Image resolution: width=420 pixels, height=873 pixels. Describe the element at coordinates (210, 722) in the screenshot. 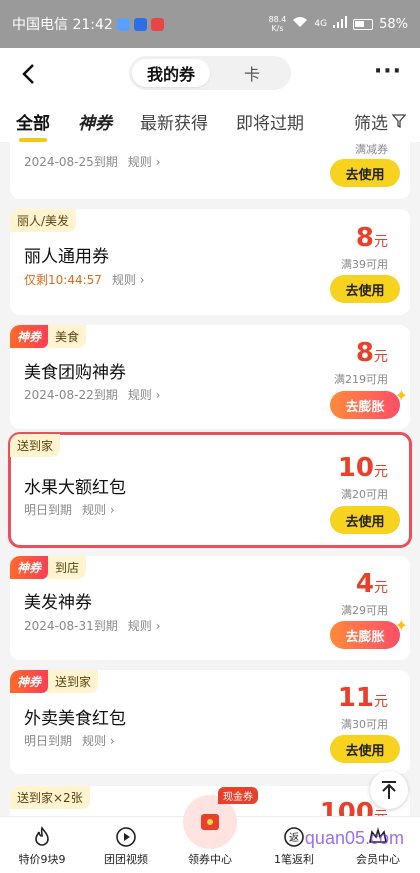

I see `coupon-card: 神券 送到家 外卖美食红包 明日到期 规则 › 11元 满30可用 去使用` at that location.